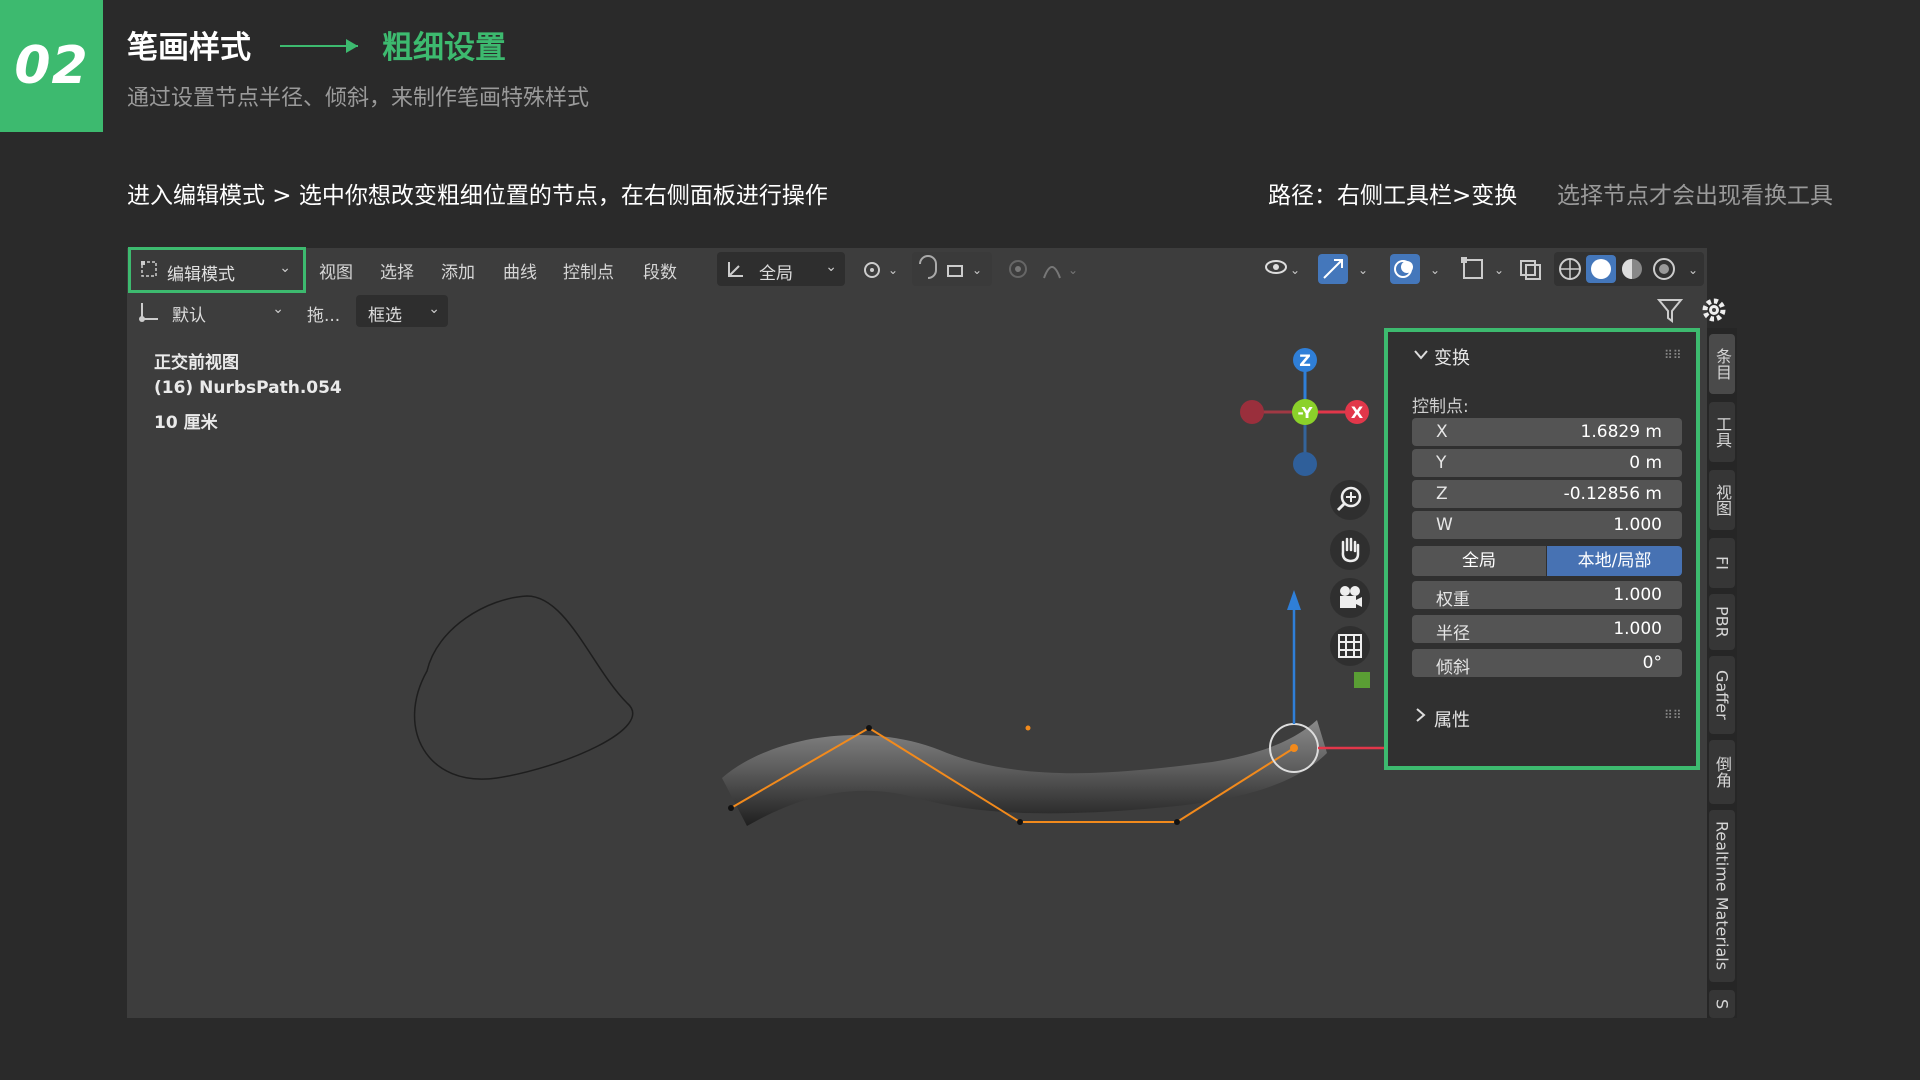  What do you see at coordinates (189, 48) in the screenshot?
I see `section-title: 笔画样式` at bounding box center [189, 48].